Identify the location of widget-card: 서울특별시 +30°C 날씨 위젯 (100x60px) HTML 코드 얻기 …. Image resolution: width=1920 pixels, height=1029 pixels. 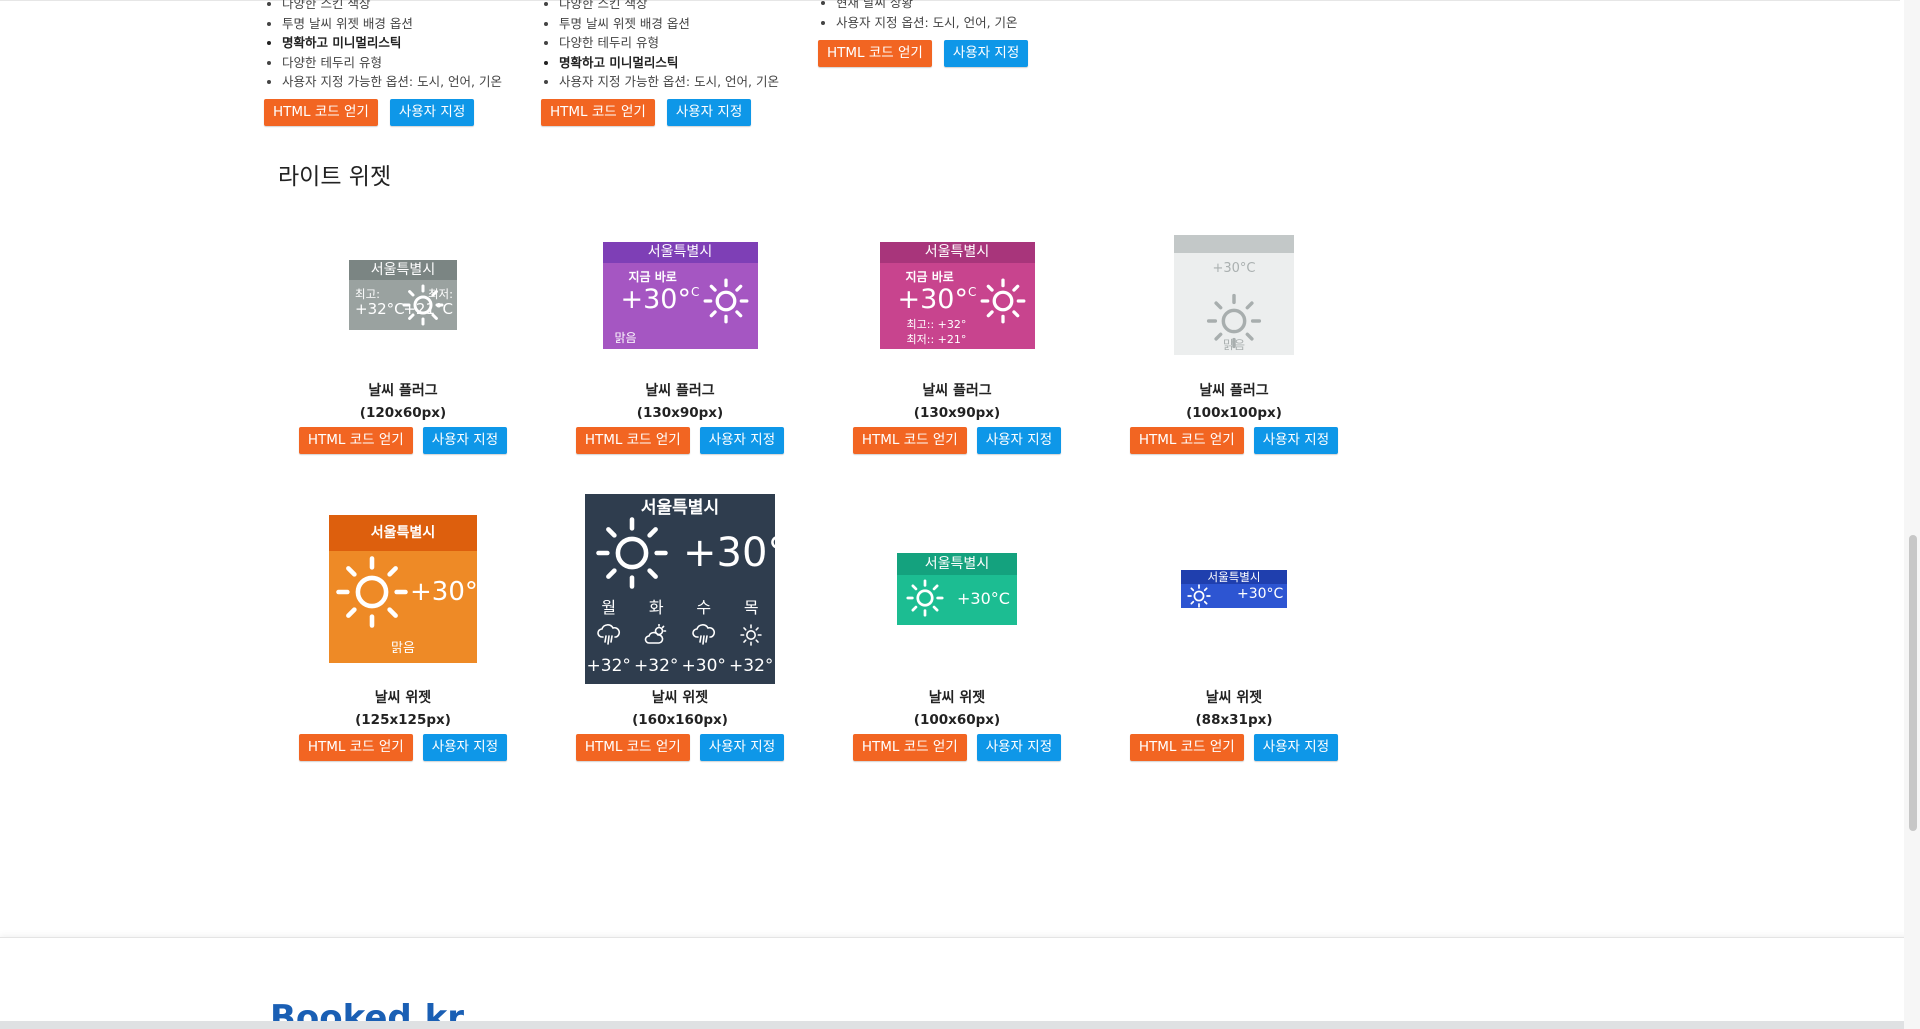
(957, 626).